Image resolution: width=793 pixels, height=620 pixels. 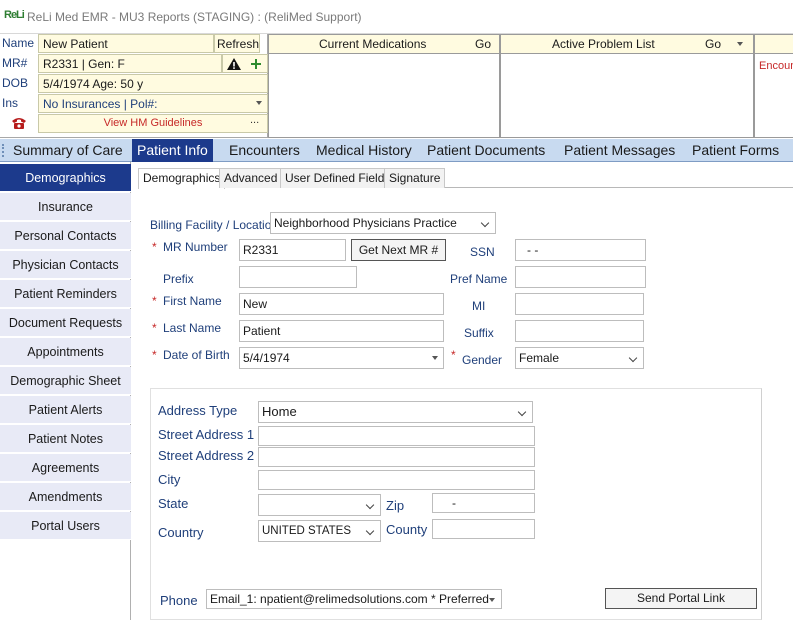 I want to click on mr-number-label: MR Number, so click(x=195, y=247).